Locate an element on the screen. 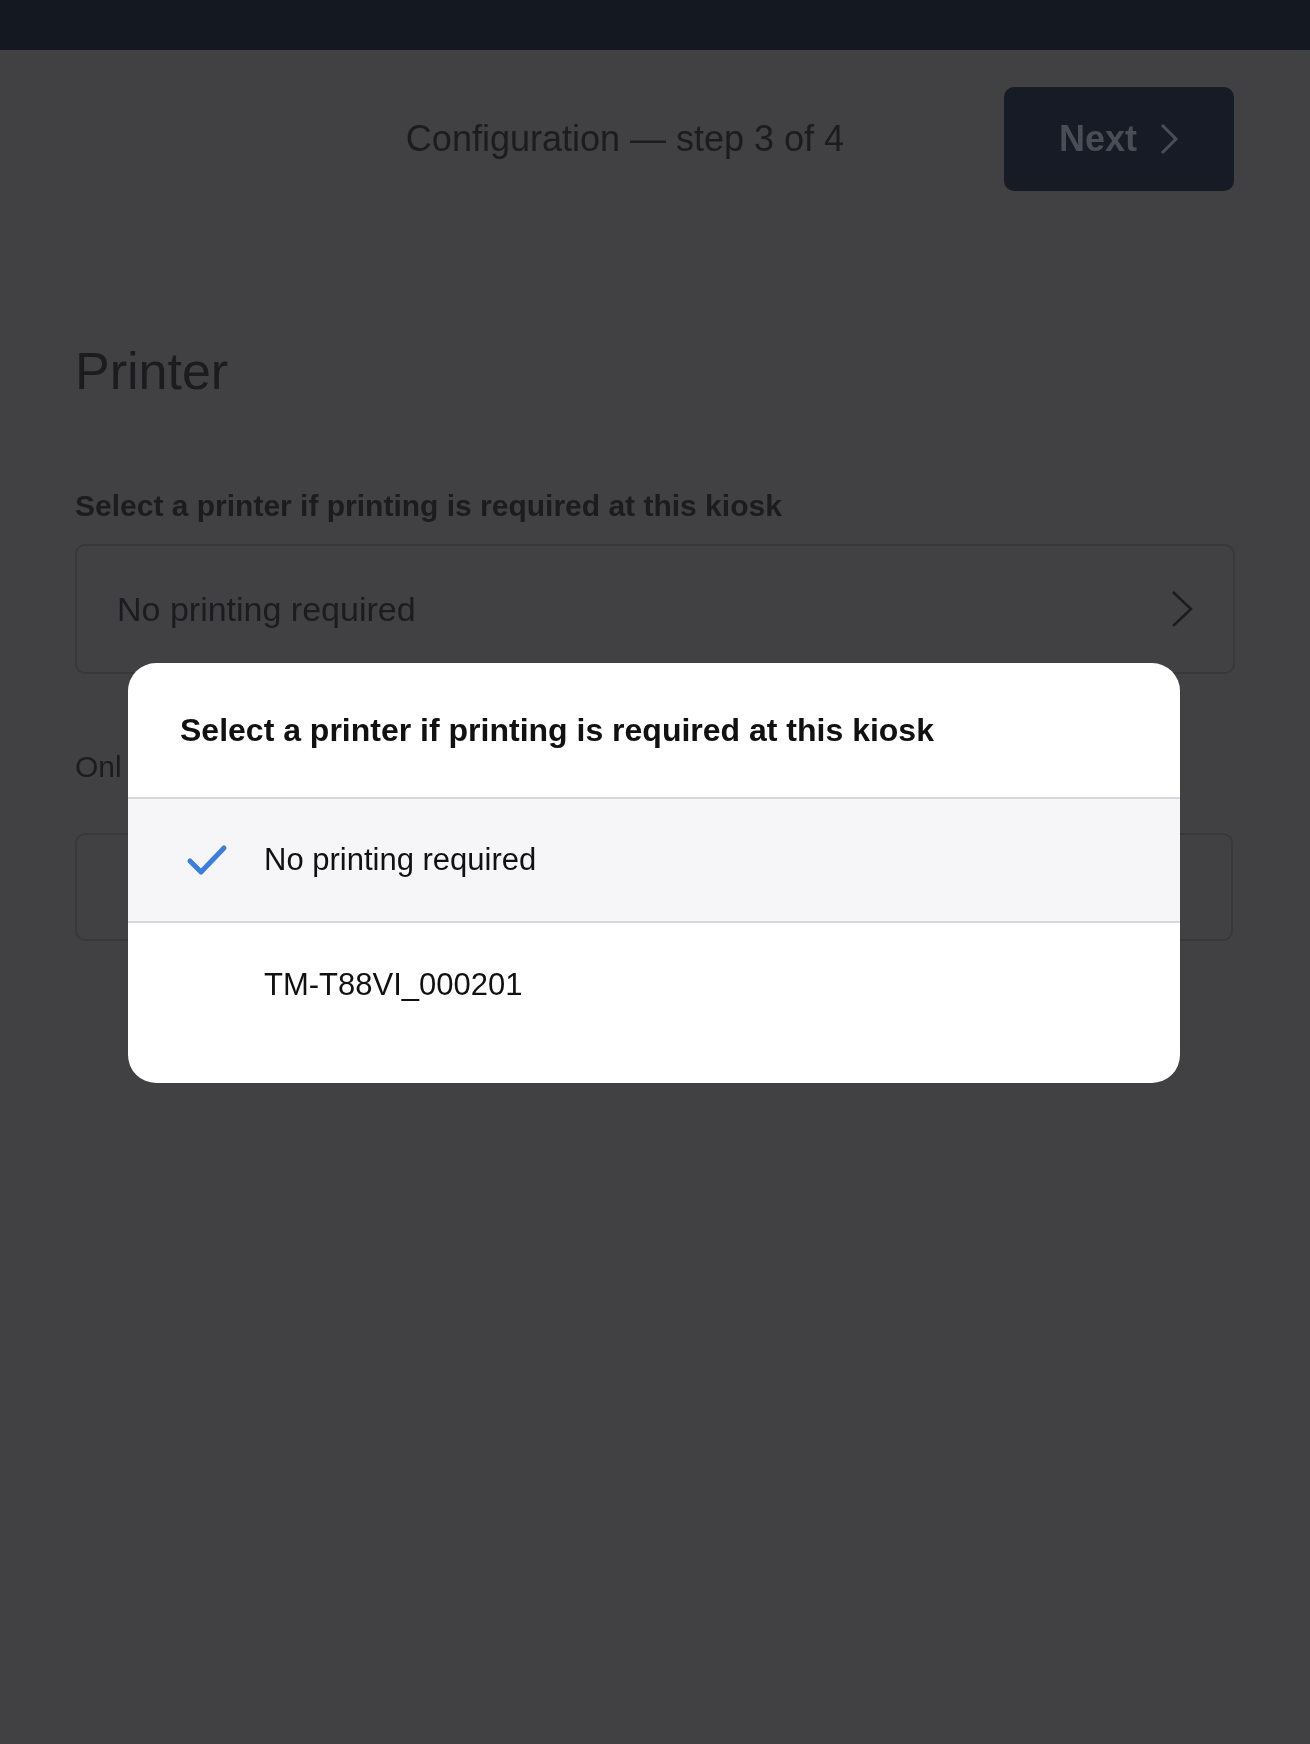 The width and height of the screenshot is (1310, 1744). dialog-title: Select a printer if printing is required at this kiosk is located at coordinates (557, 730).